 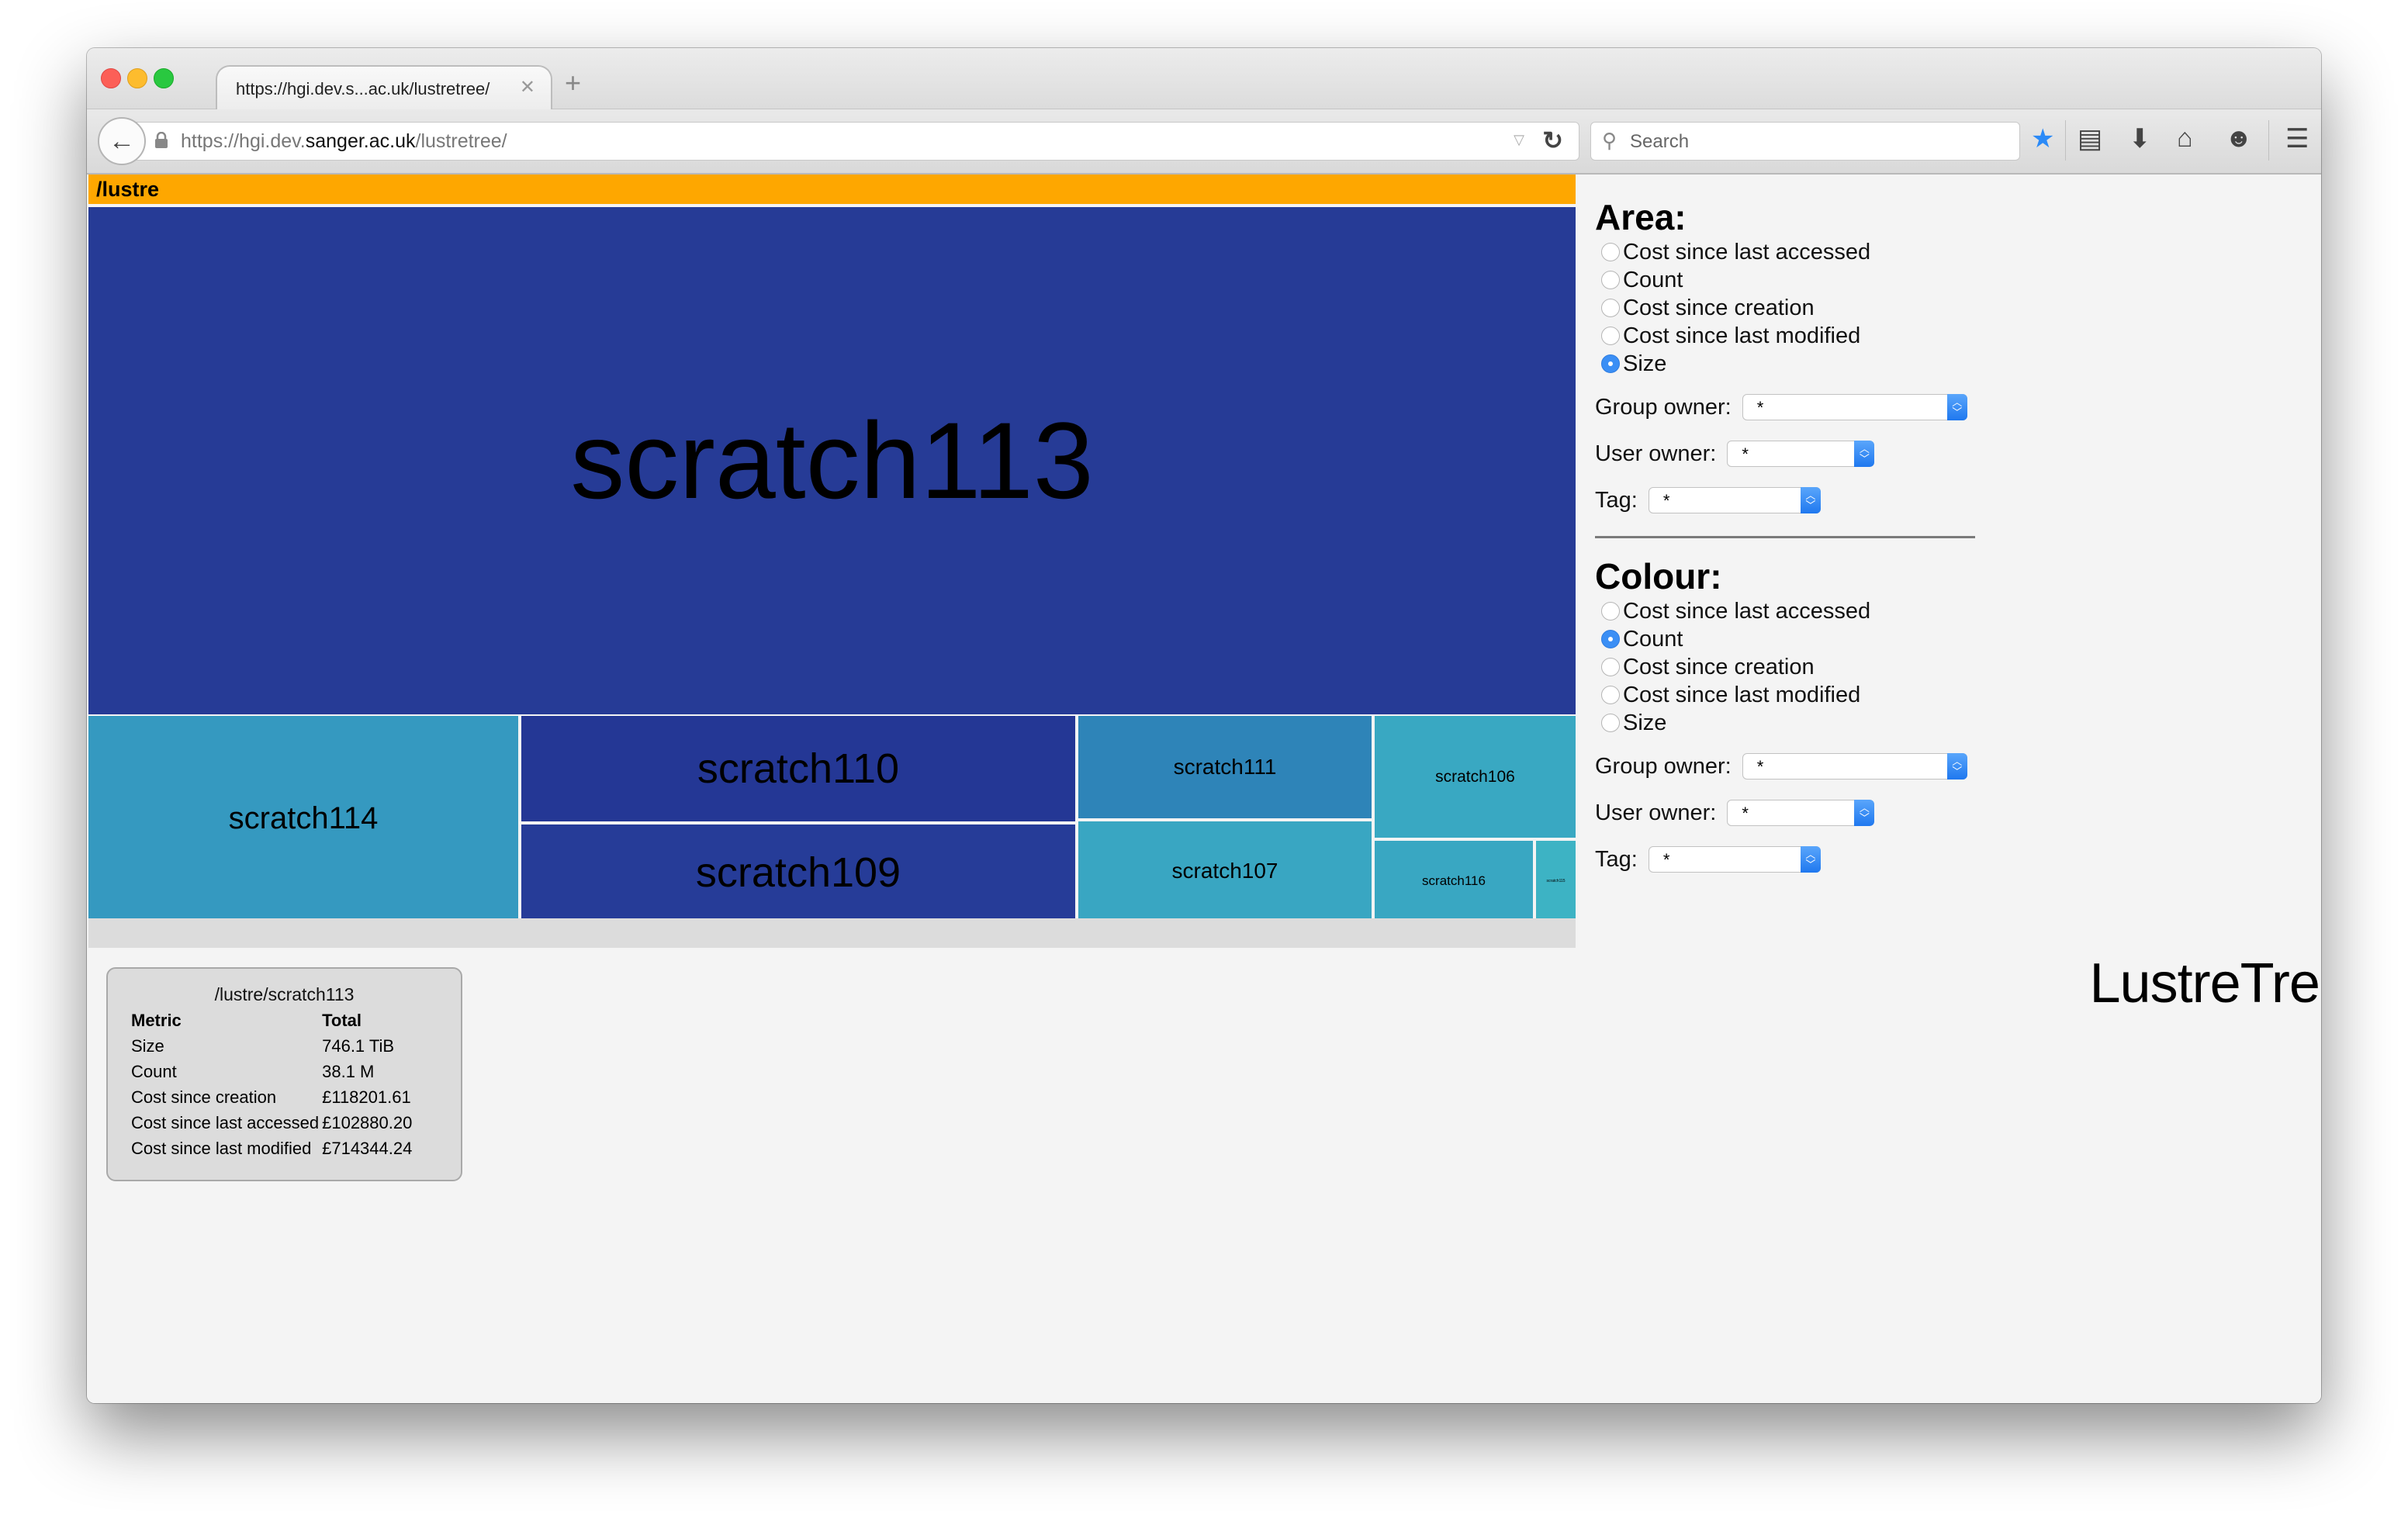 What do you see at coordinates (156, 1020) in the screenshot?
I see `tooltip-header-metric: Metric` at bounding box center [156, 1020].